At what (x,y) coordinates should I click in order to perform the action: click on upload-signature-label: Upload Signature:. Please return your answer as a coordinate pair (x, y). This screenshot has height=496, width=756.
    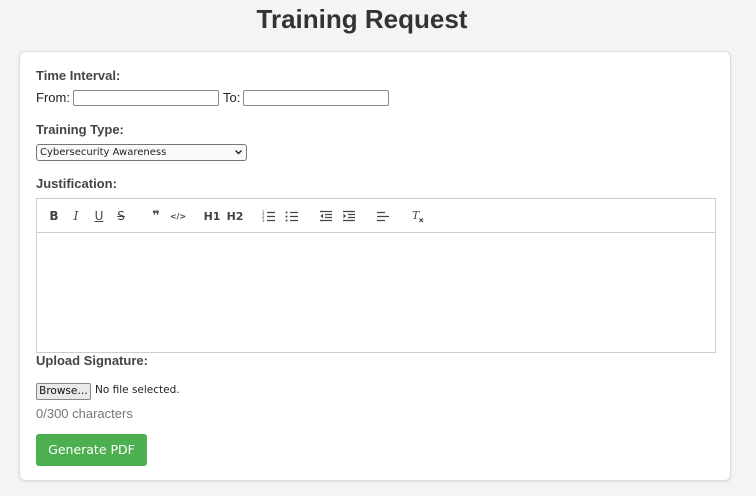
    Looking at the image, I should click on (92, 360).